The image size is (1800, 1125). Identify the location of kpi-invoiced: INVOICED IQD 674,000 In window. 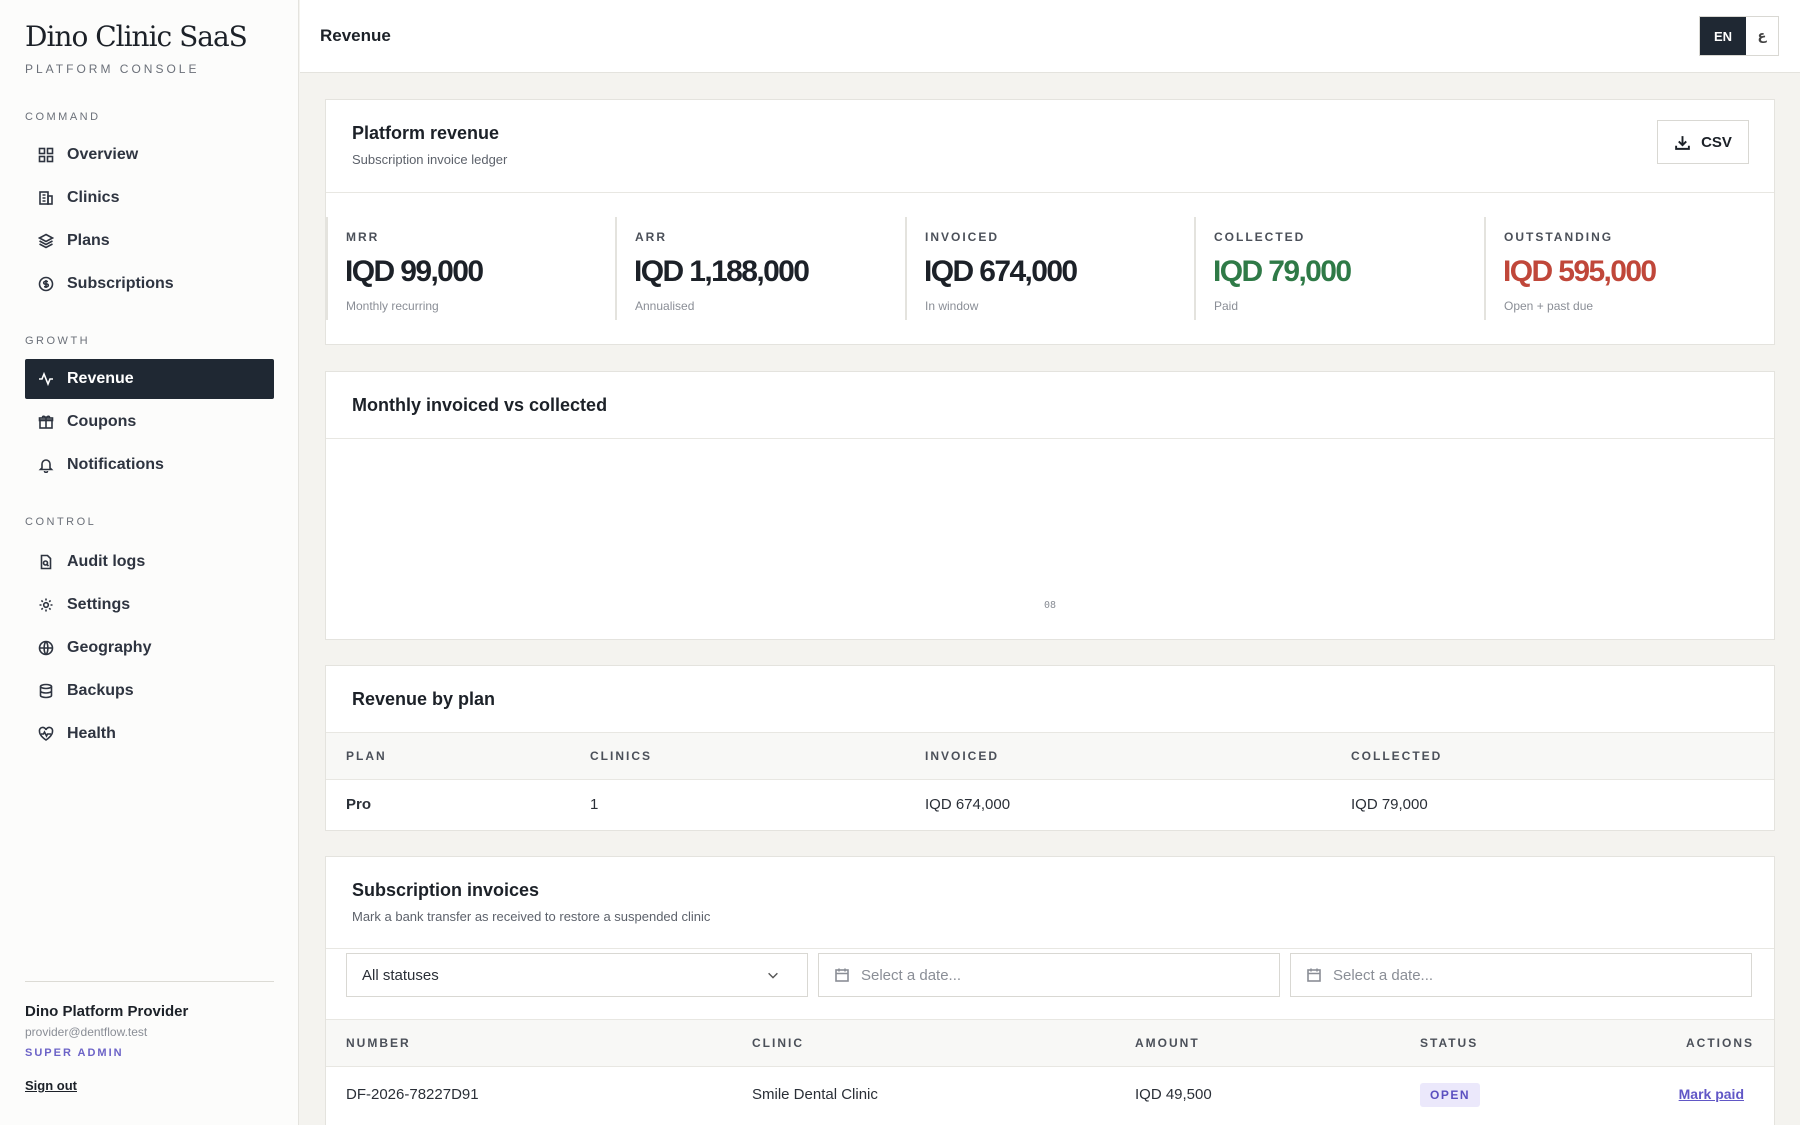
(1050, 268).